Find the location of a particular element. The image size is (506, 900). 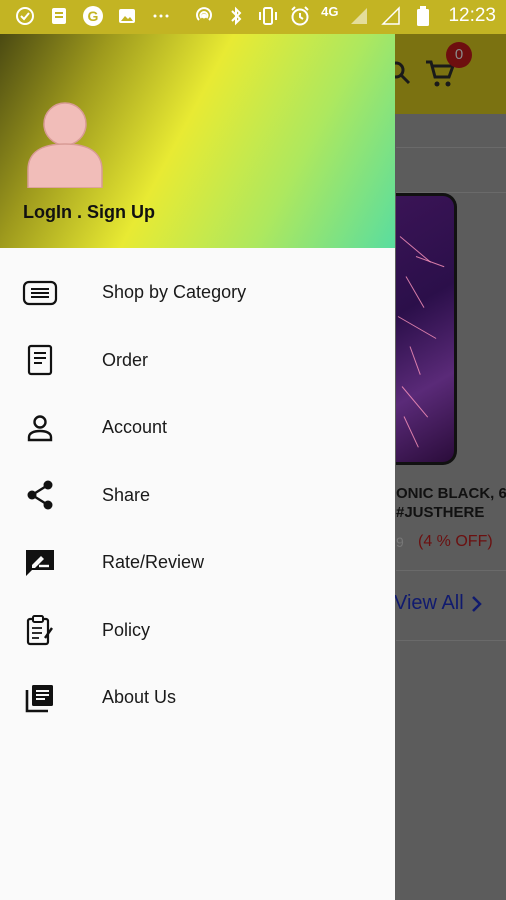

bluetooth-icon is located at coordinates (236, 16).